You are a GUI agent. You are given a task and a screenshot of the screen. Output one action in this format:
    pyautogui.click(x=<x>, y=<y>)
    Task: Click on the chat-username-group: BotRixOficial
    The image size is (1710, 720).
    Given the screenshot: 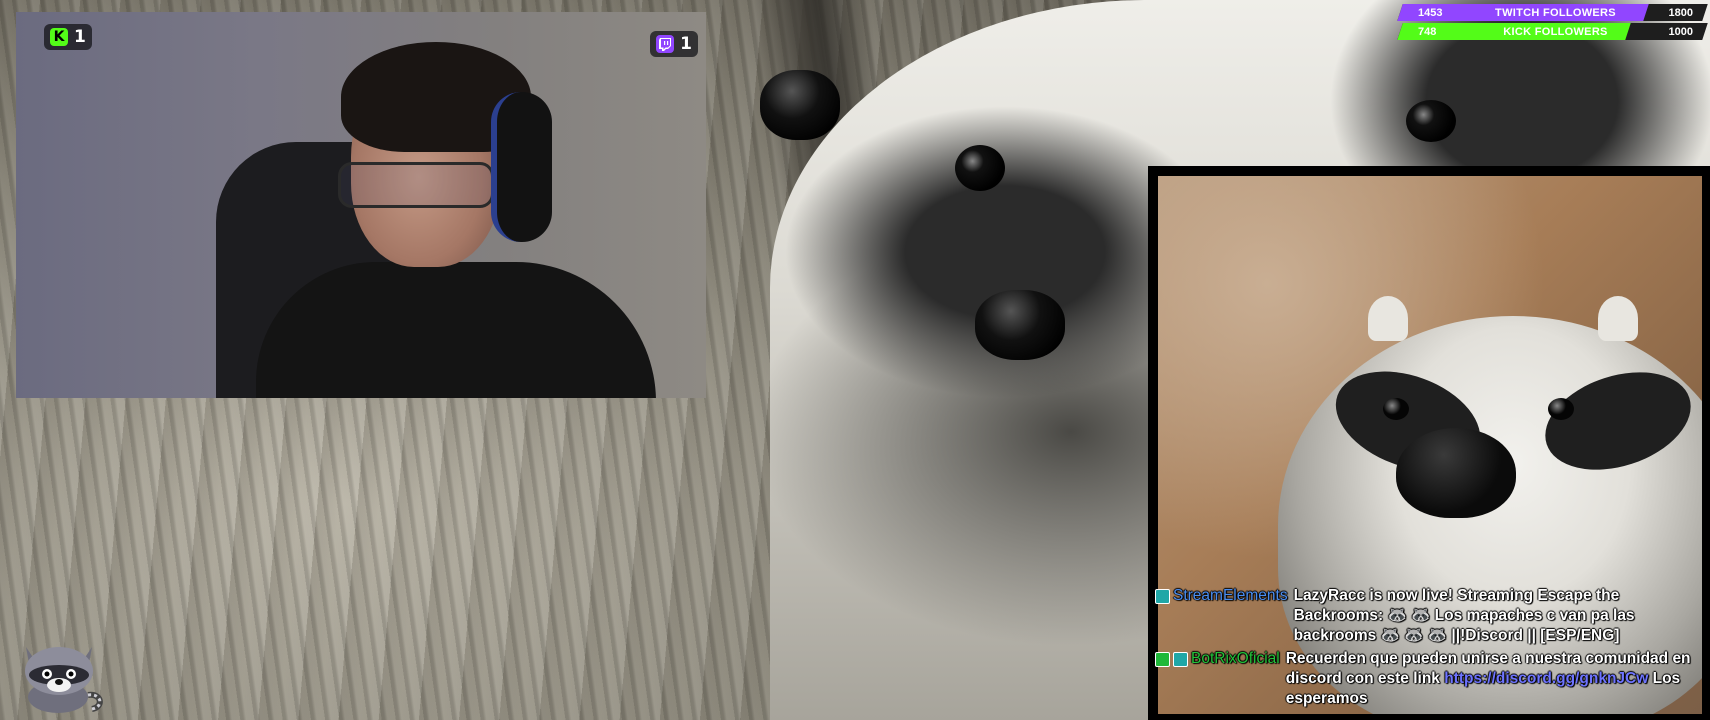 What is the action you would take?
    pyautogui.click(x=1217, y=659)
    